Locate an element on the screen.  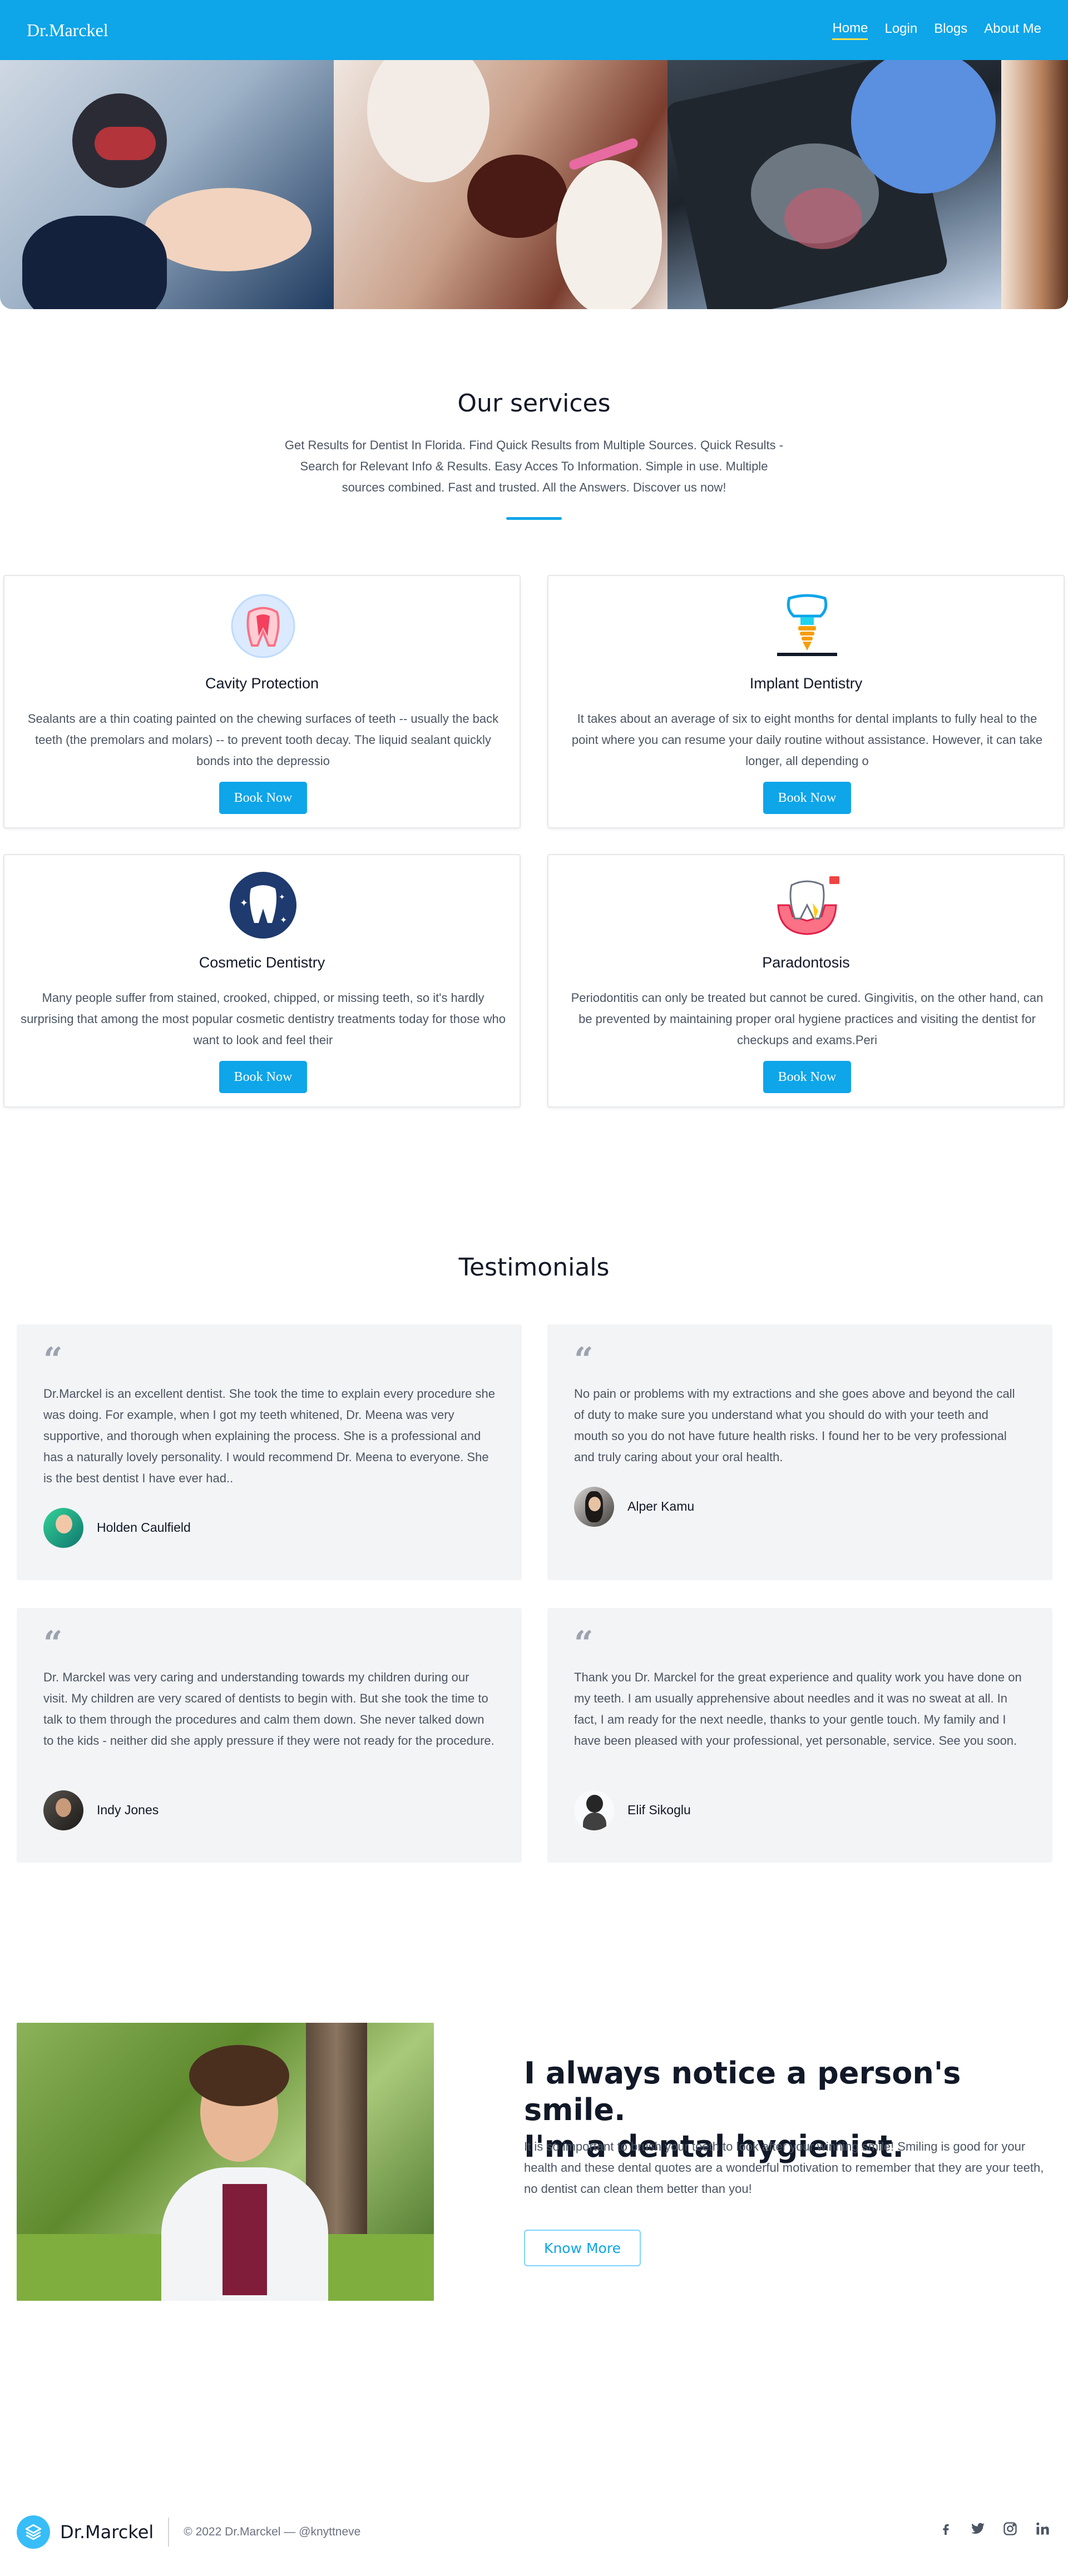
nav-blogs-link: Blogs is located at coordinates (950, 30).